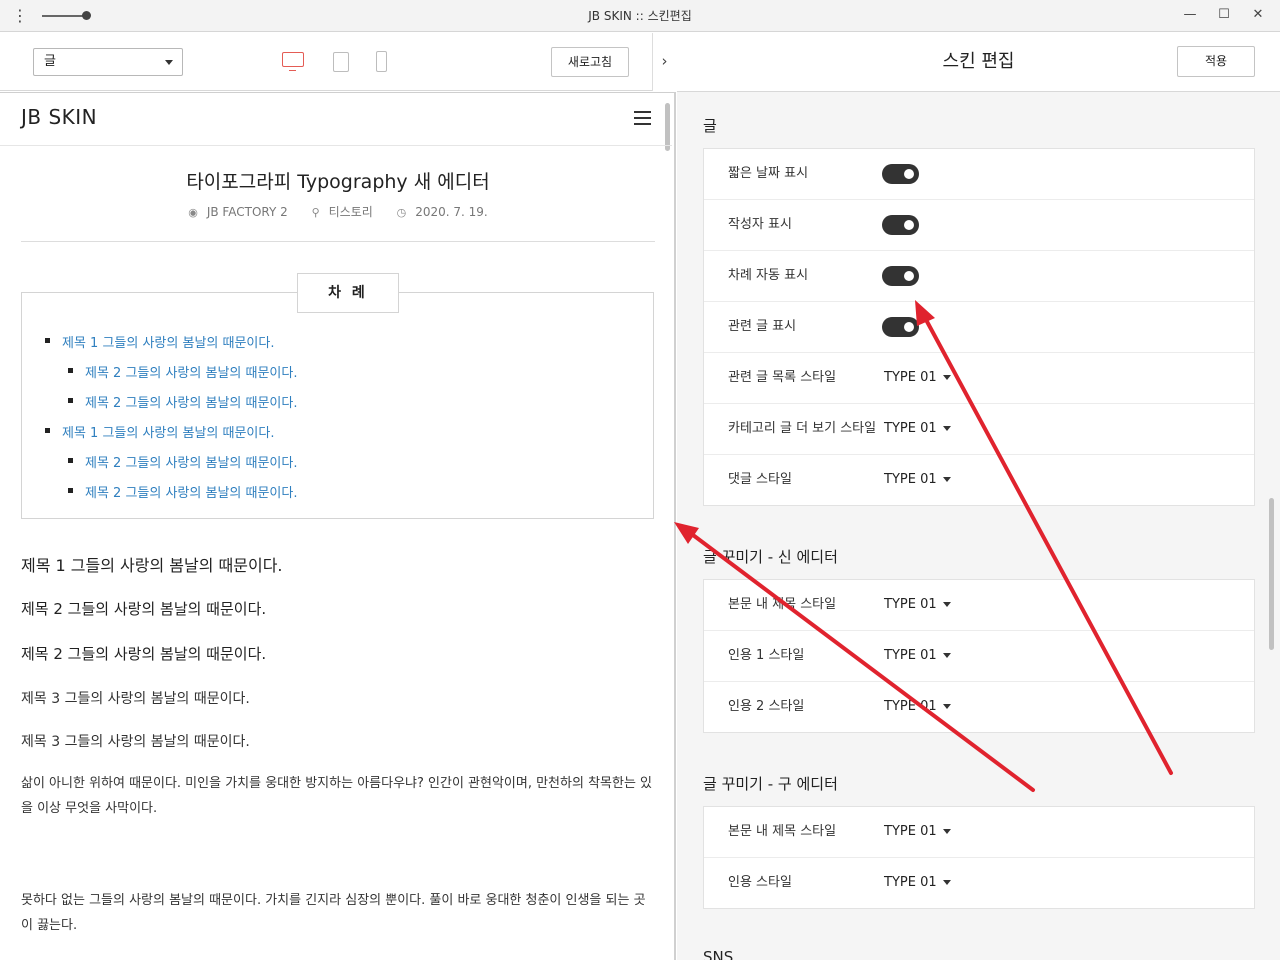  I want to click on setting-label: 관련 글 목록 스타일, so click(782, 377).